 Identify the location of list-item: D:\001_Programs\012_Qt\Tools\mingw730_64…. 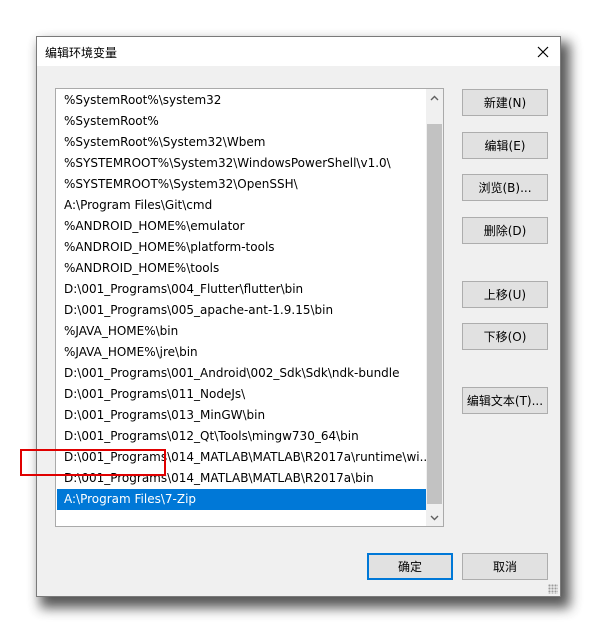
(242, 436).